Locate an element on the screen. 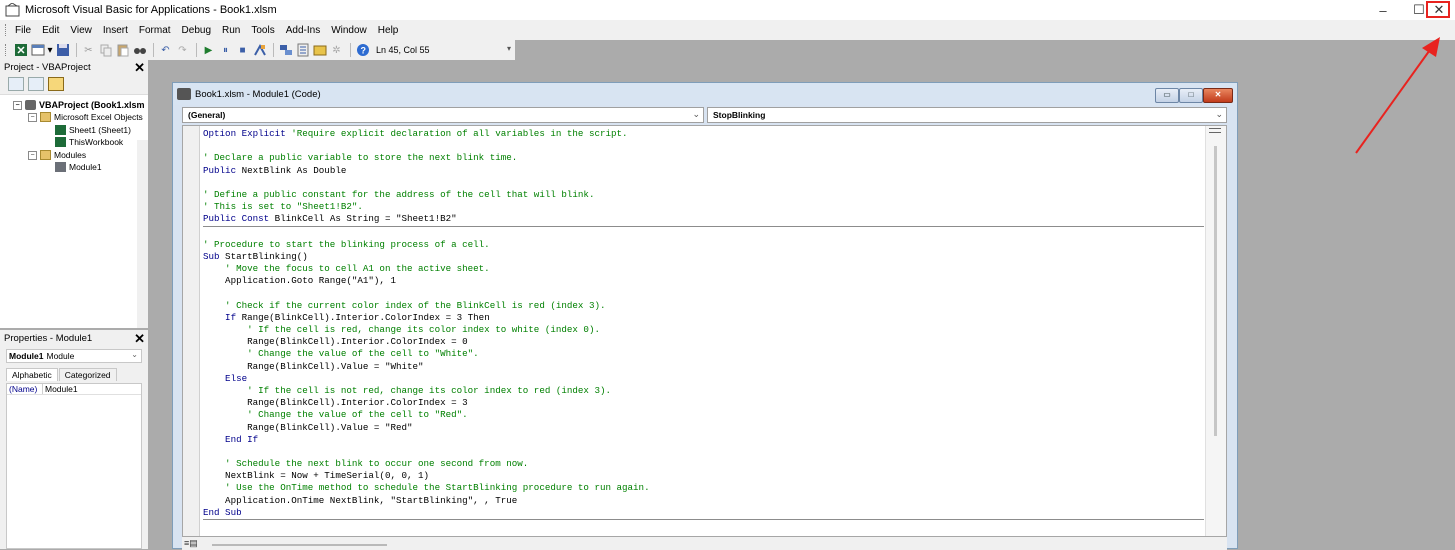 Image resolution: width=1455 pixels, height=550 pixels. menu-window: Window is located at coordinates (349, 30).